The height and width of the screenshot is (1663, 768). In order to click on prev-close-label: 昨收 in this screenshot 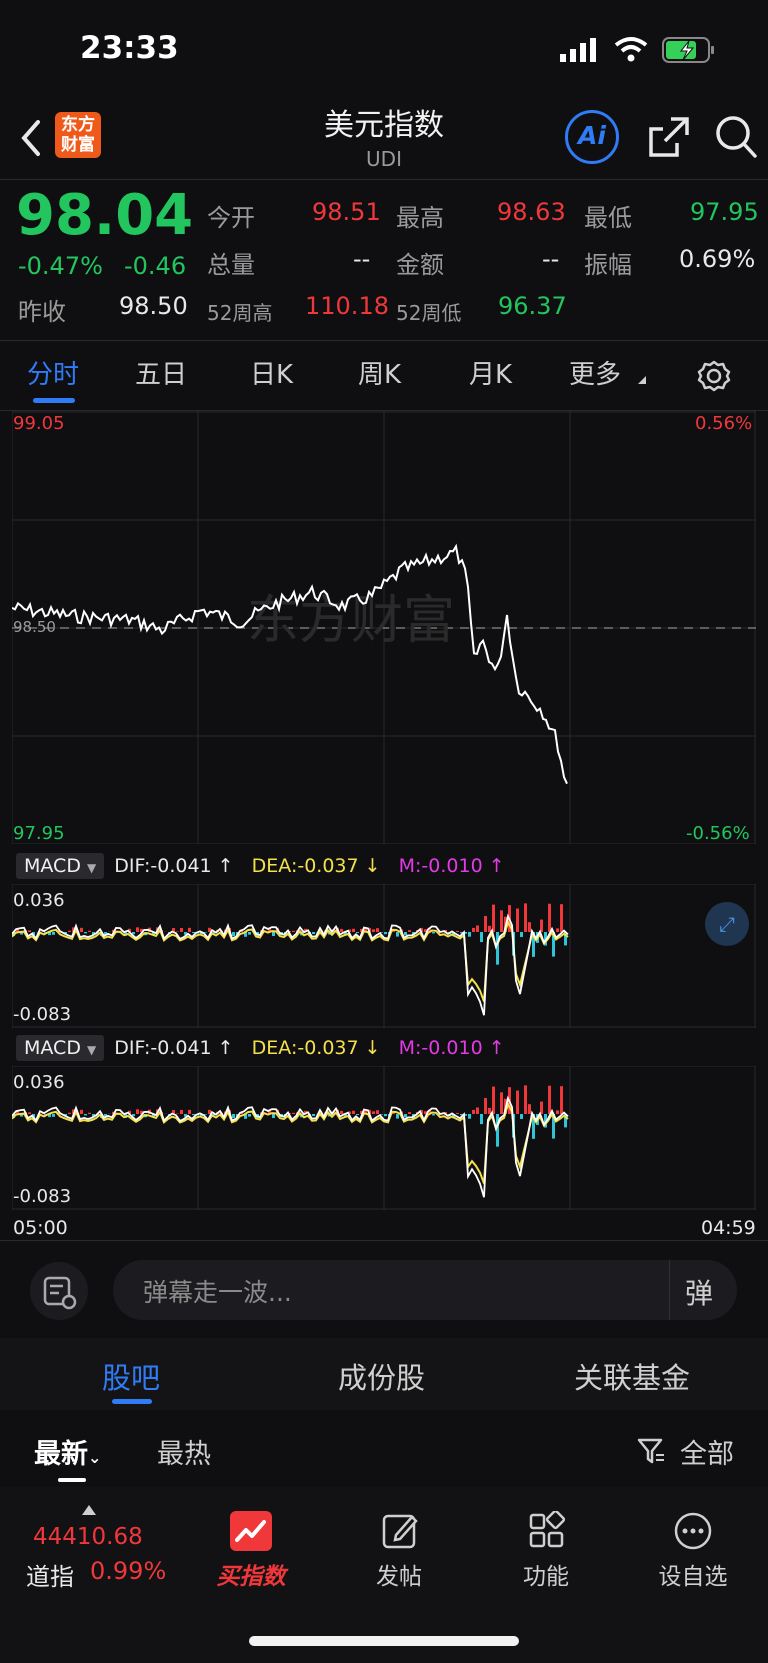, I will do `click(42, 312)`.